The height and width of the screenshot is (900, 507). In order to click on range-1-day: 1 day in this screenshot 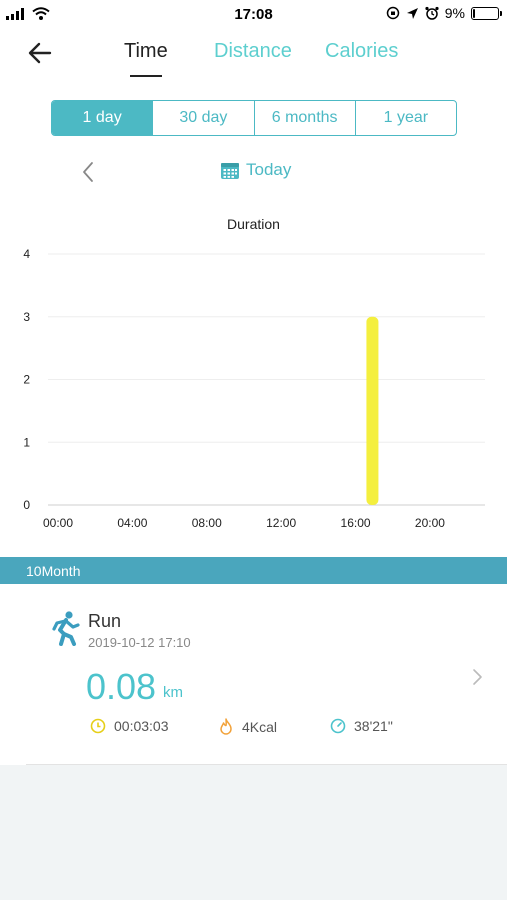, I will do `click(103, 118)`.